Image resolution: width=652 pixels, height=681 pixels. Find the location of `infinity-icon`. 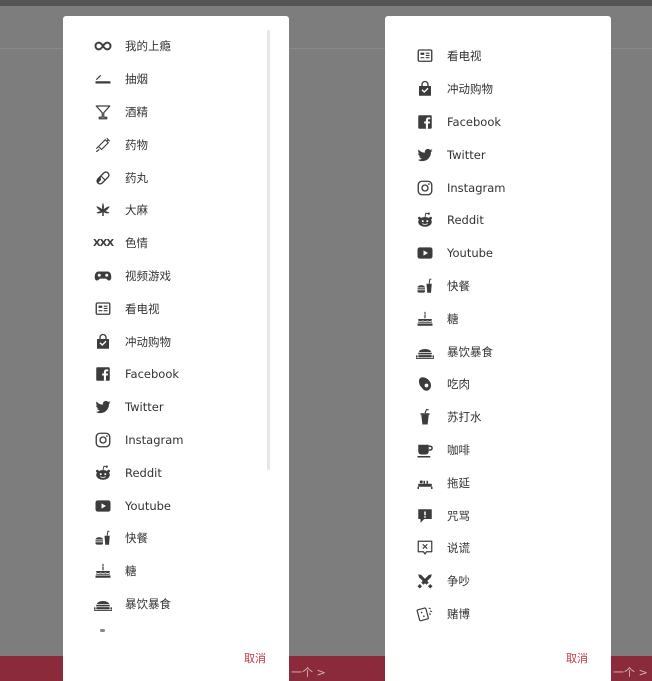

infinity-icon is located at coordinates (103, 46).